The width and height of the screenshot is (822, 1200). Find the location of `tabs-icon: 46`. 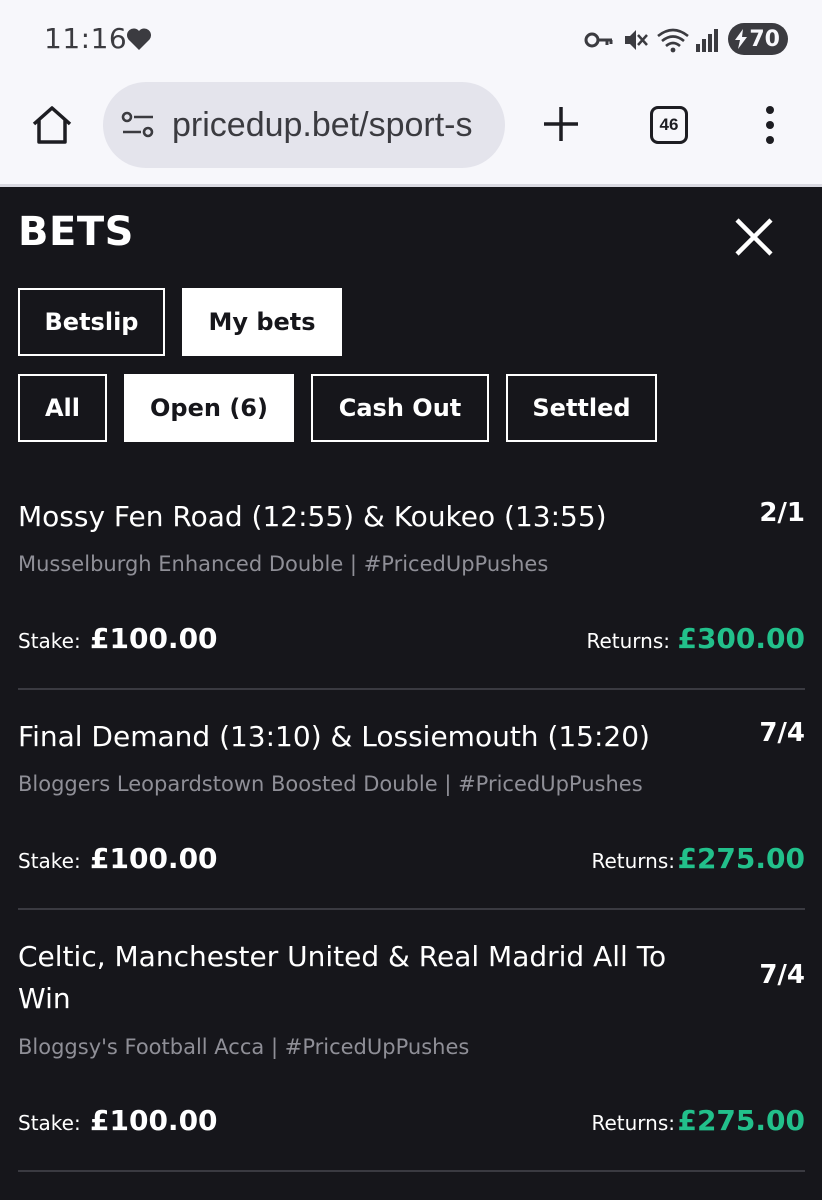

tabs-icon: 46 is located at coordinates (669, 125).